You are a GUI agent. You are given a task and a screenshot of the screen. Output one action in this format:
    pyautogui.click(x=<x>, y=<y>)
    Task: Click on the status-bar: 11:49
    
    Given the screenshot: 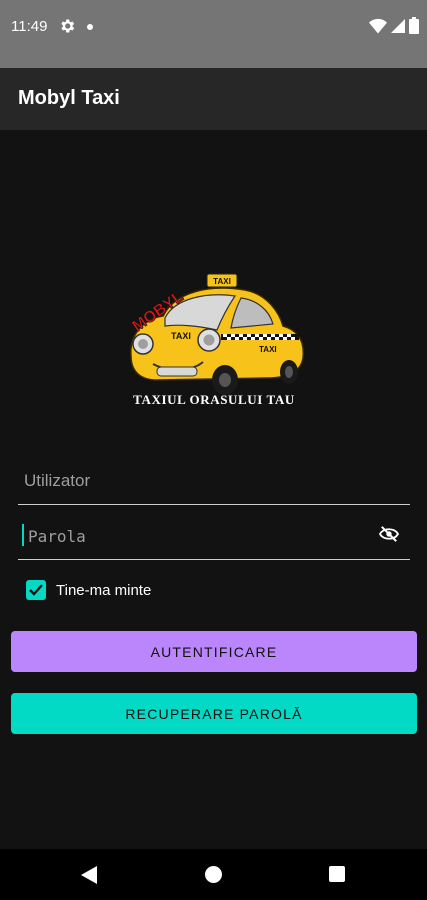 What is the action you would take?
    pyautogui.click(x=213, y=34)
    